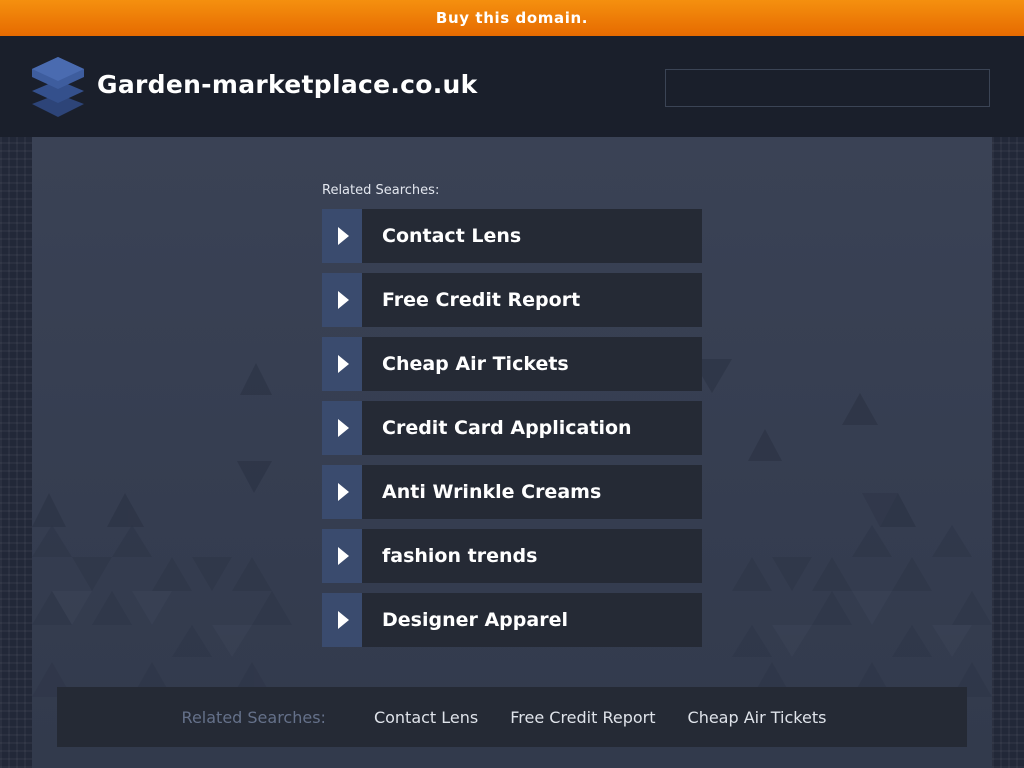 Image resolution: width=1024 pixels, height=768 pixels. I want to click on footer-link-cheap-air-tickets: Cheap Air Tickets, so click(757, 717).